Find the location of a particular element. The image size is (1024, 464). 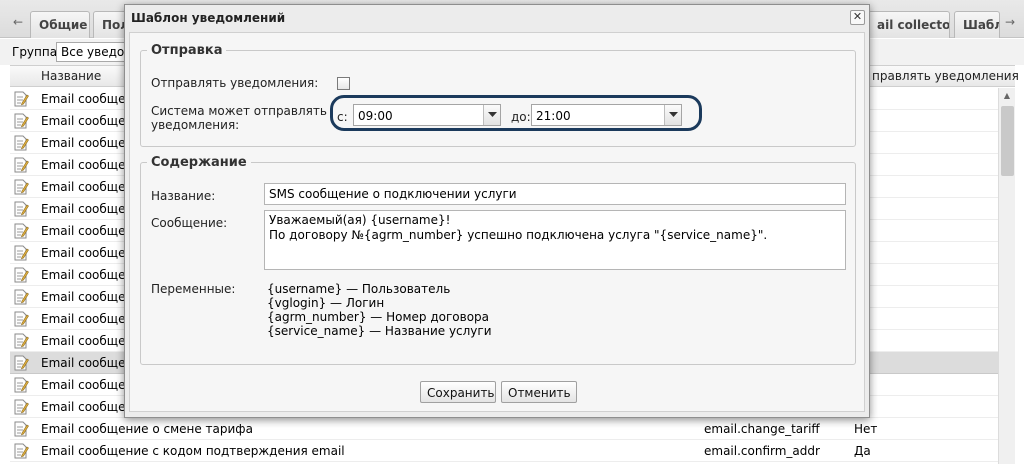

group-filter-label: Группа: is located at coordinates (37, 52).